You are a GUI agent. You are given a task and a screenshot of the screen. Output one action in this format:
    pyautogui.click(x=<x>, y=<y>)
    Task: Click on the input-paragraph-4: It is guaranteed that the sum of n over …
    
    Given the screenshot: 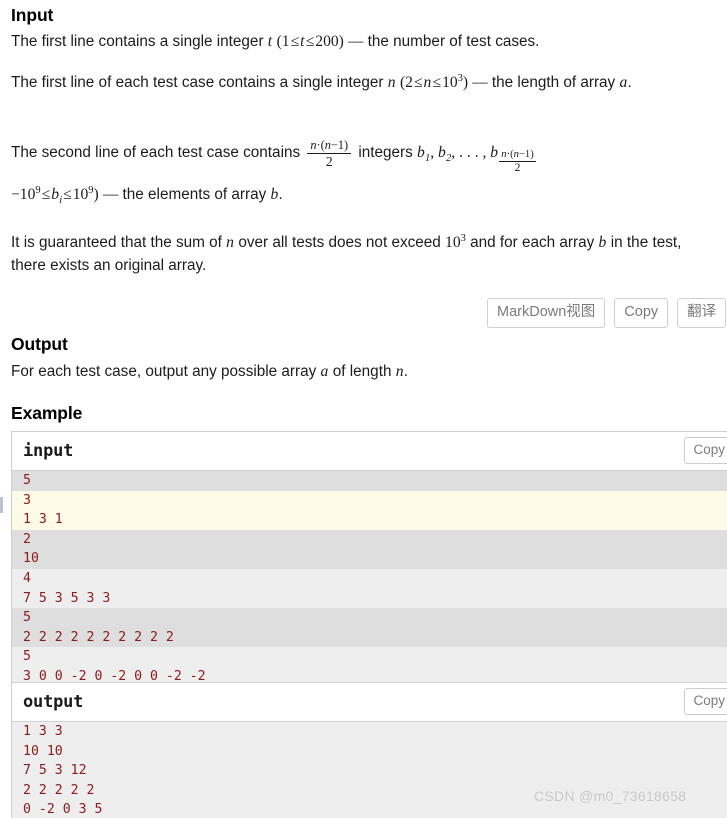 What is the action you would take?
    pyautogui.click(x=364, y=254)
    